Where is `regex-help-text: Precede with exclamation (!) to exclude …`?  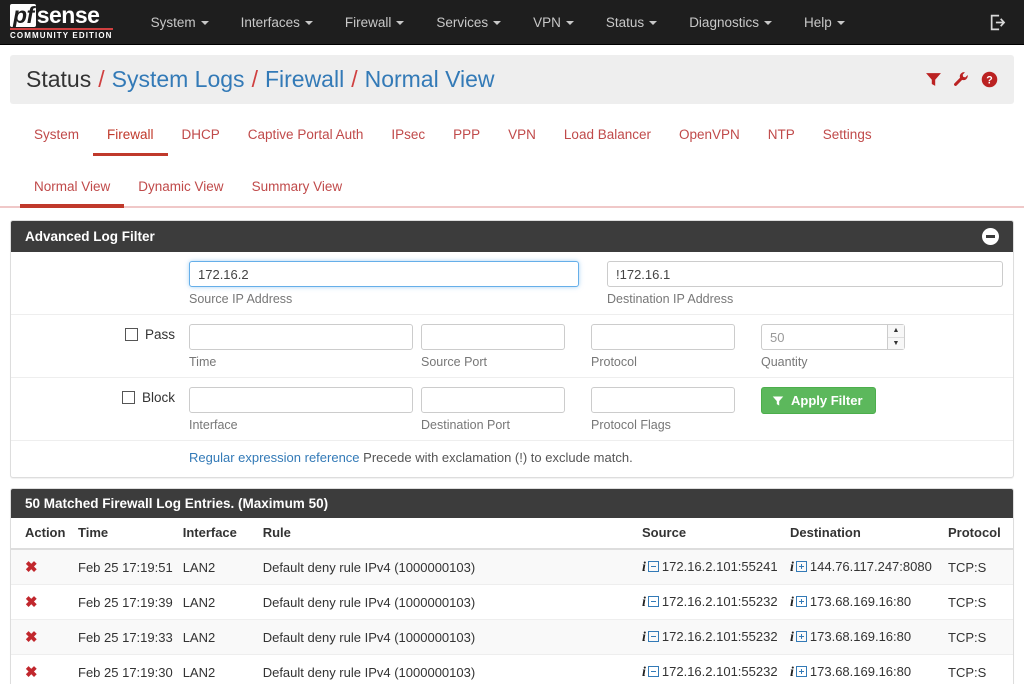 regex-help-text: Precede with exclamation (!) to exclude … is located at coordinates (498, 457).